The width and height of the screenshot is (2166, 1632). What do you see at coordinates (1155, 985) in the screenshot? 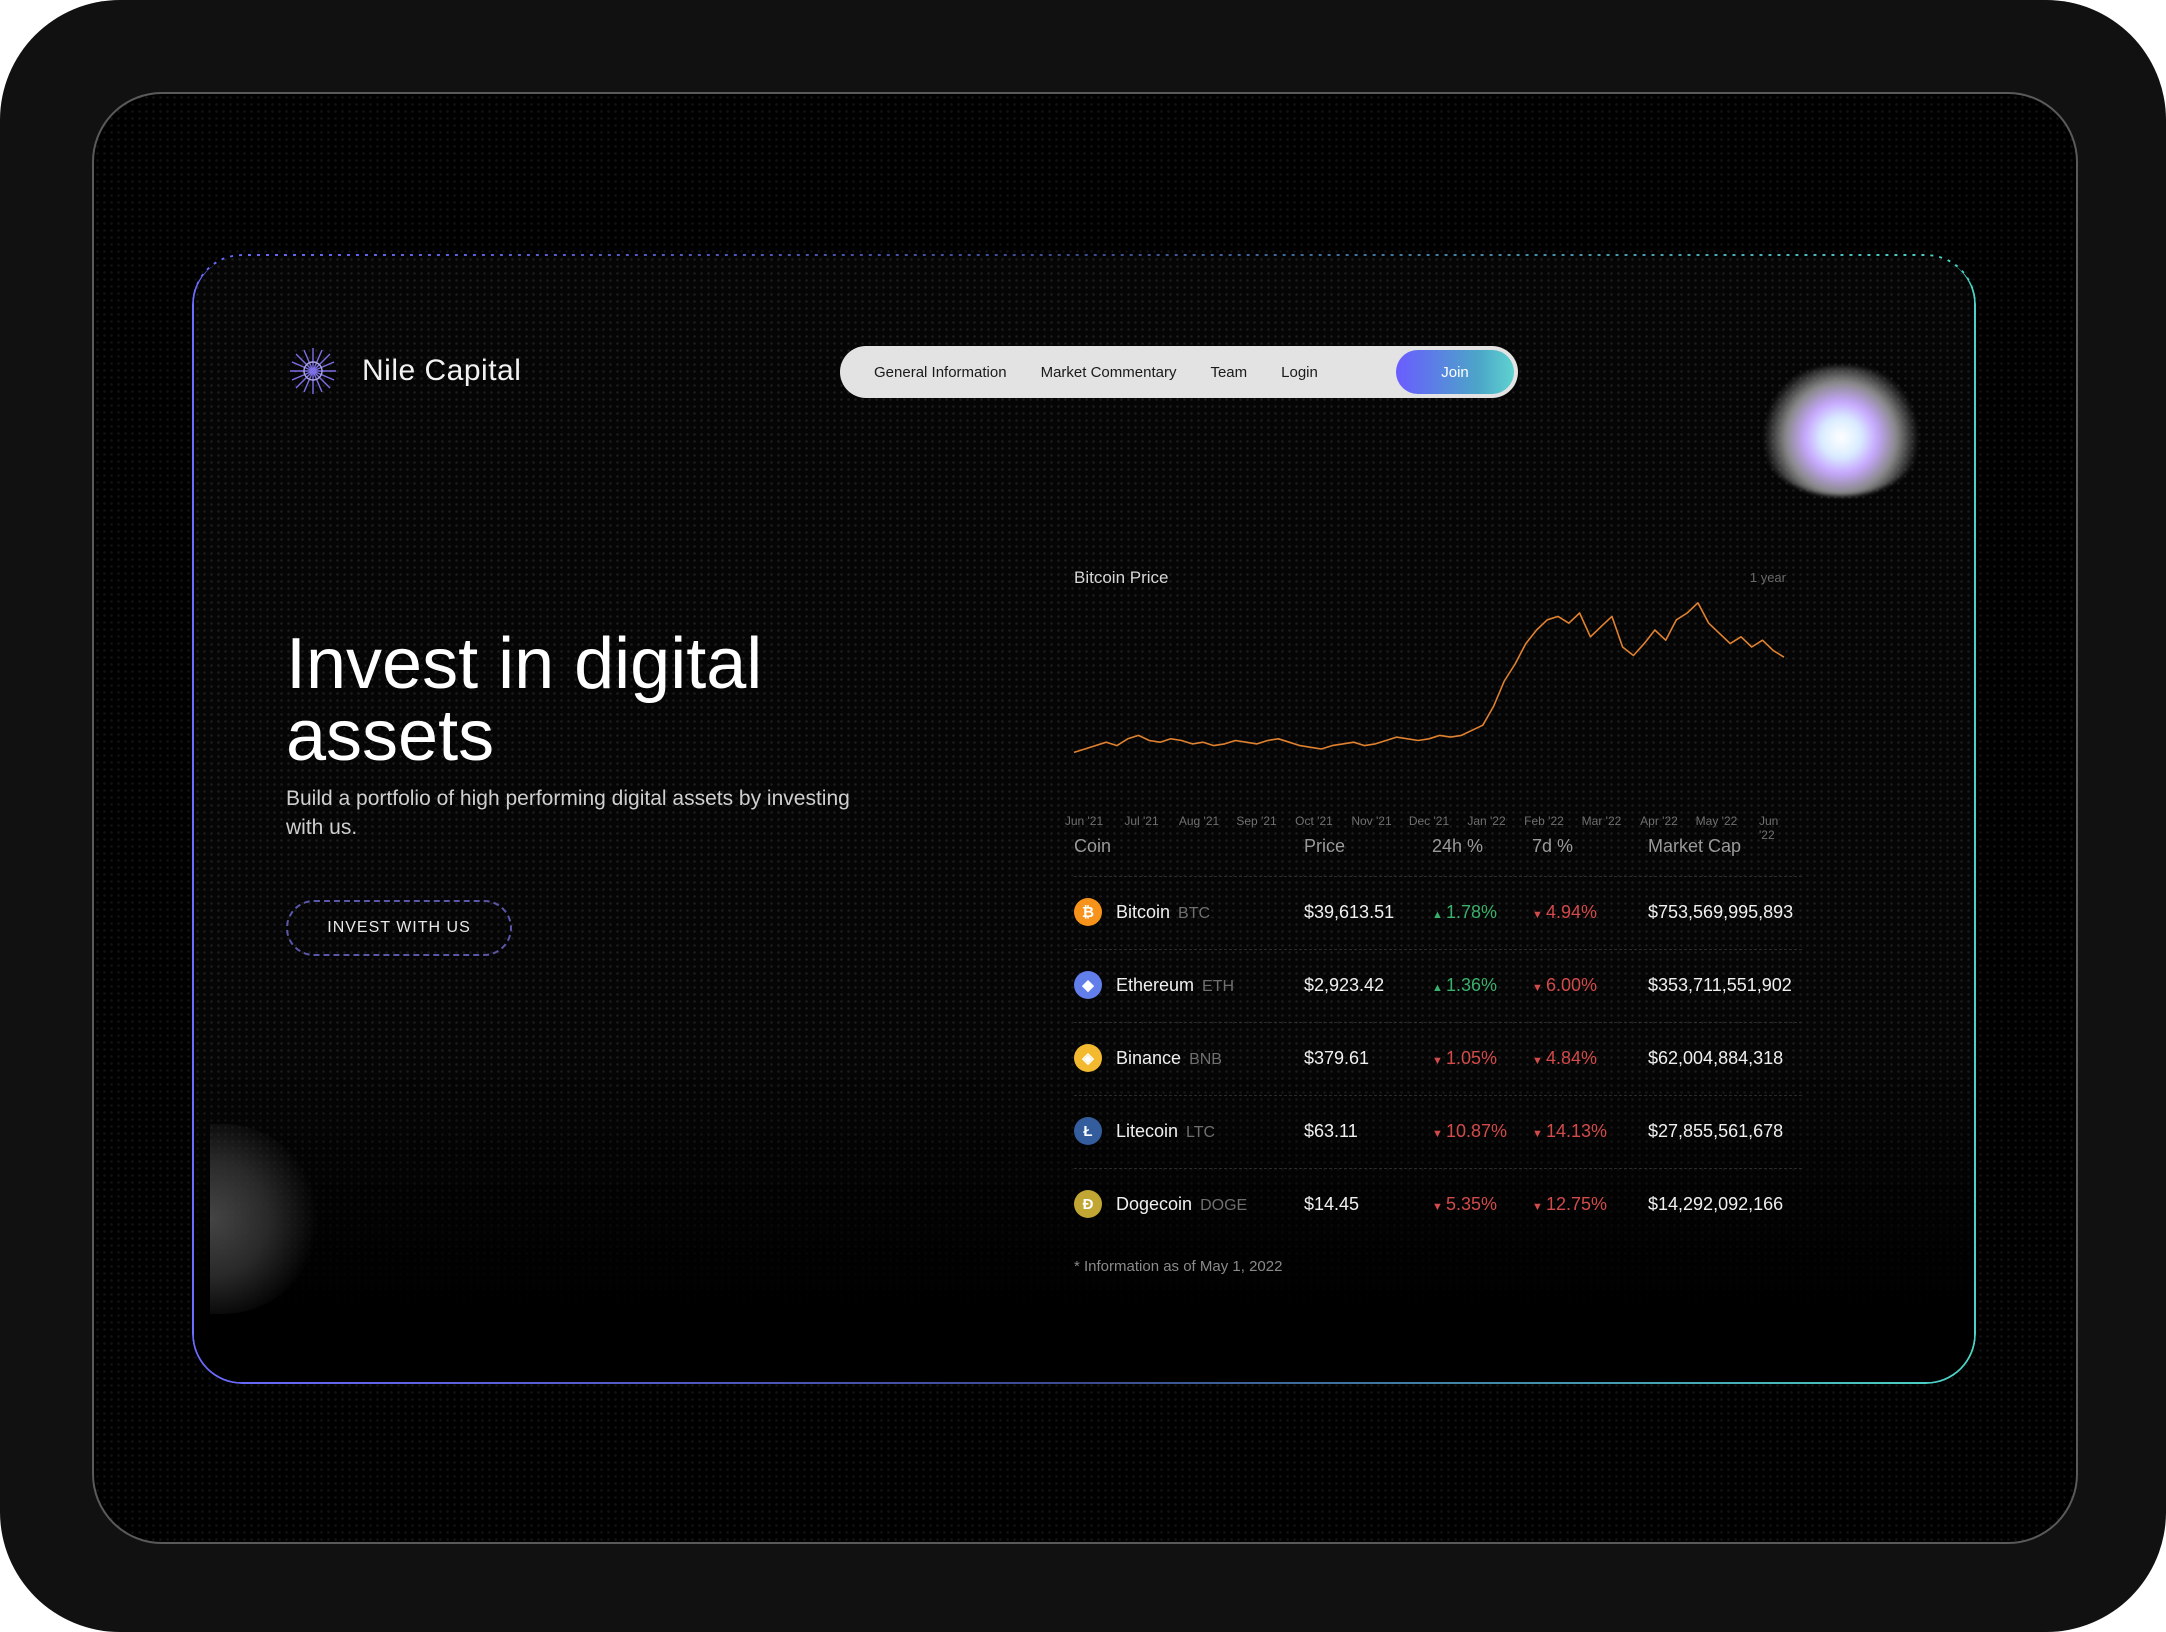
I see `coin-name-text: Ethereum` at bounding box center [1155, 985].